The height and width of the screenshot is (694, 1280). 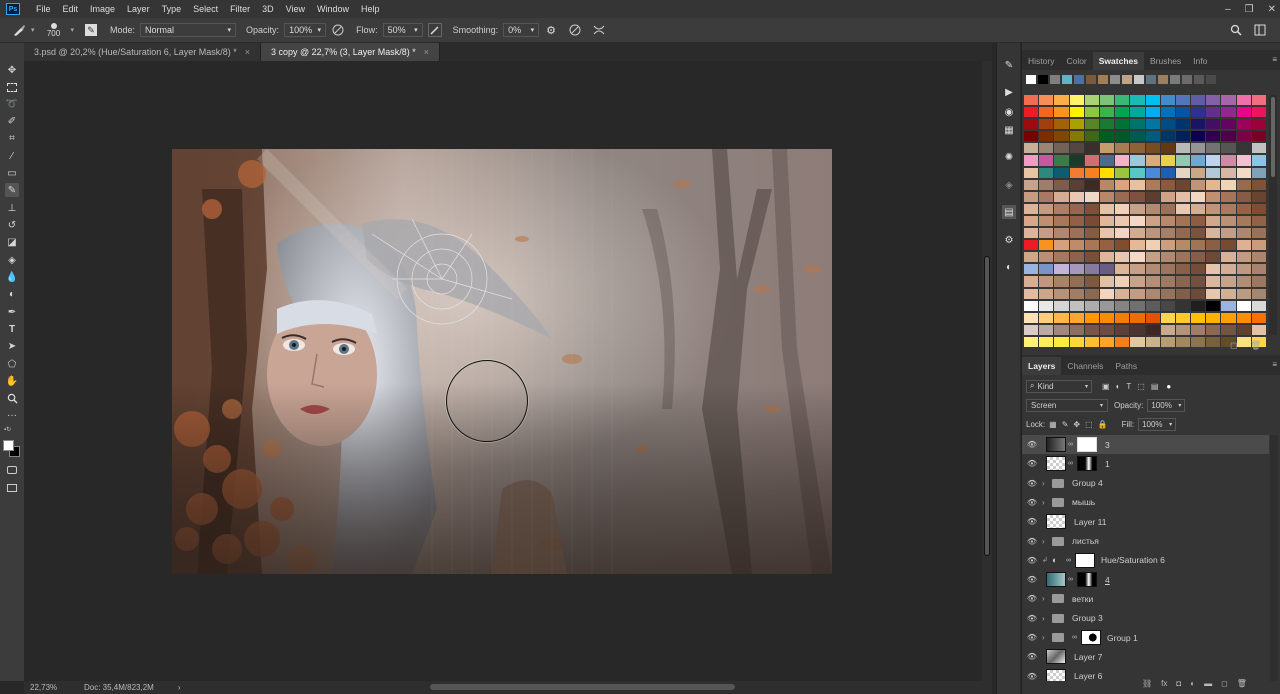 I want to click on menu-type: Type, so click(x=172, y=9).